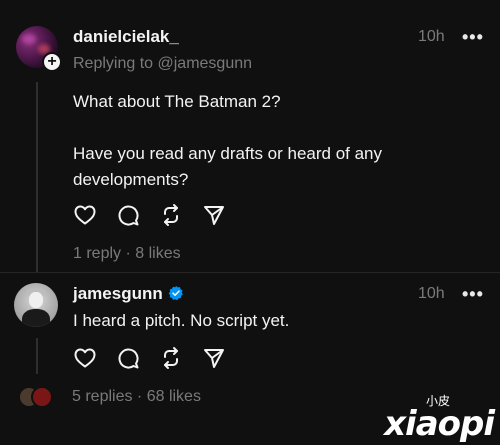  I want to click on post-stats: 5 replies · 68 likes, so click(136, 397).